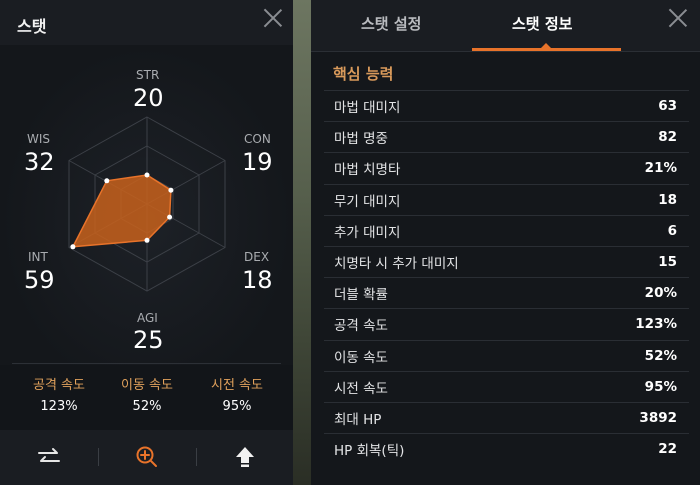 The height and width of the screenshot is (485, 700). What do you see at coordinates (39, 162) in the screenshot?
I see `stat-value-wis: 32` at bounding box center [39, 162].